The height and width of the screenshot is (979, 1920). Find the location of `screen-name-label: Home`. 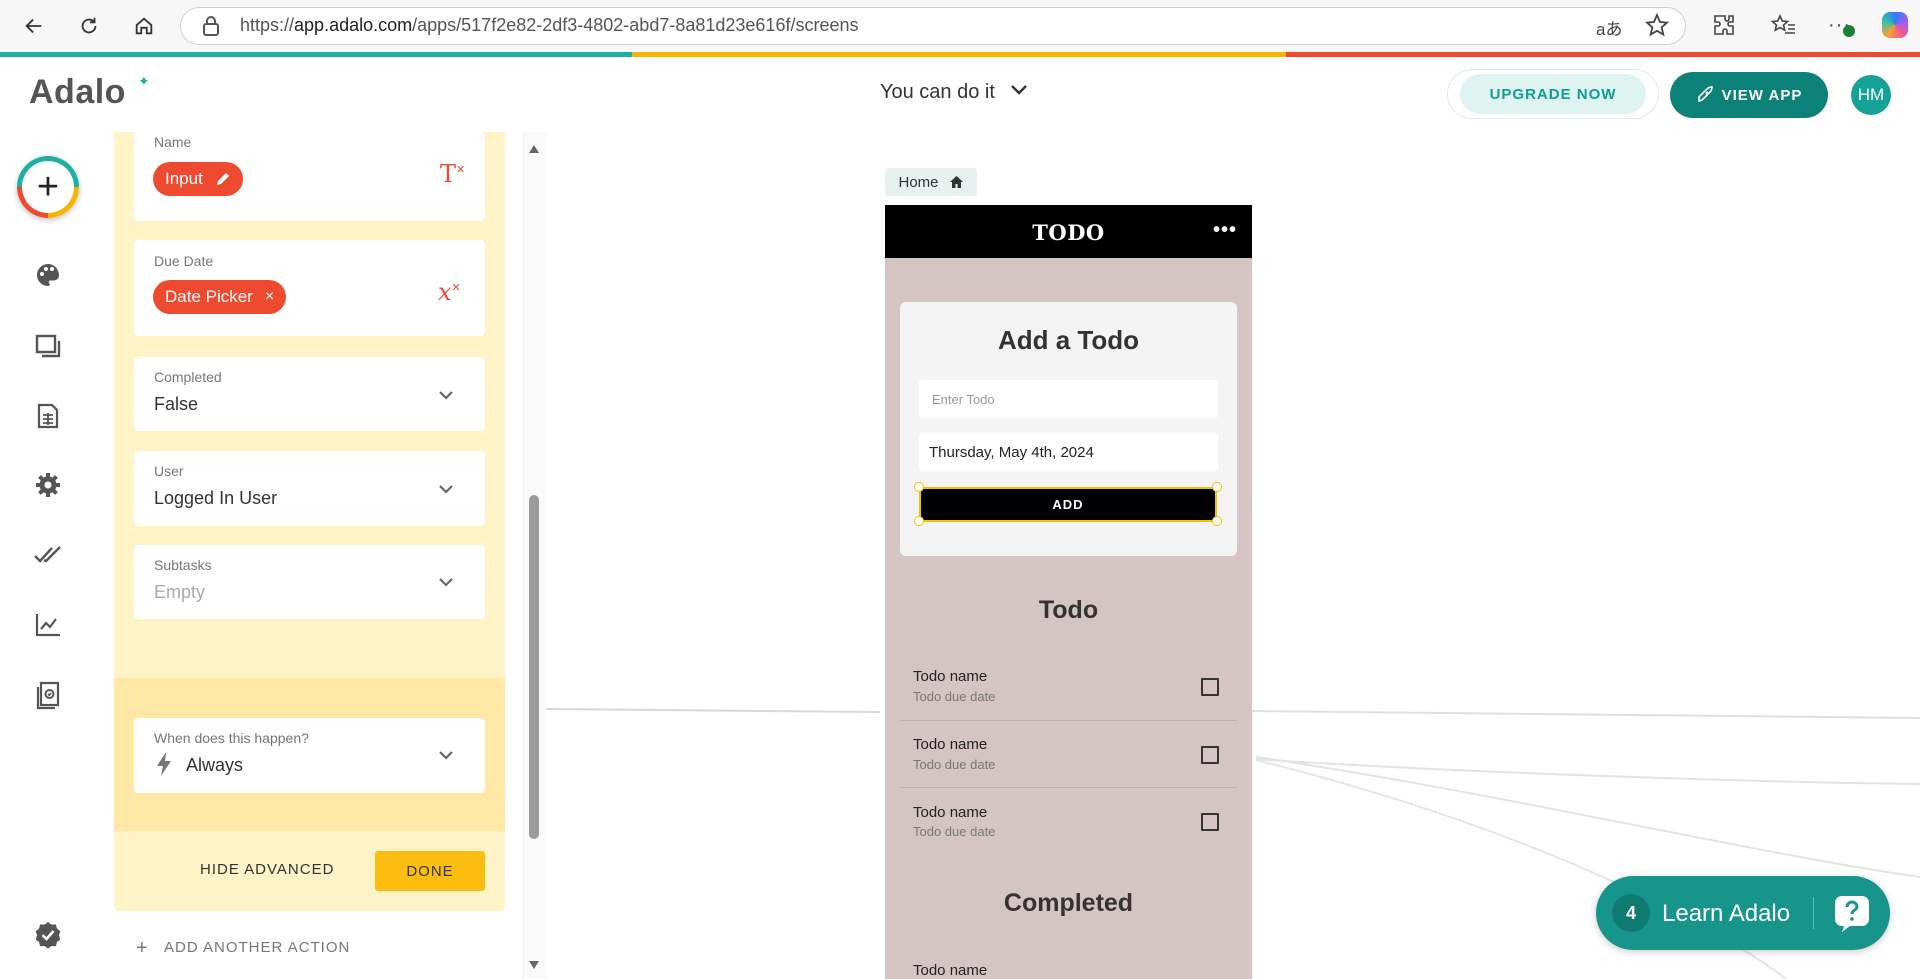

screen-name-label: Home is located at coordinates (931, 182).